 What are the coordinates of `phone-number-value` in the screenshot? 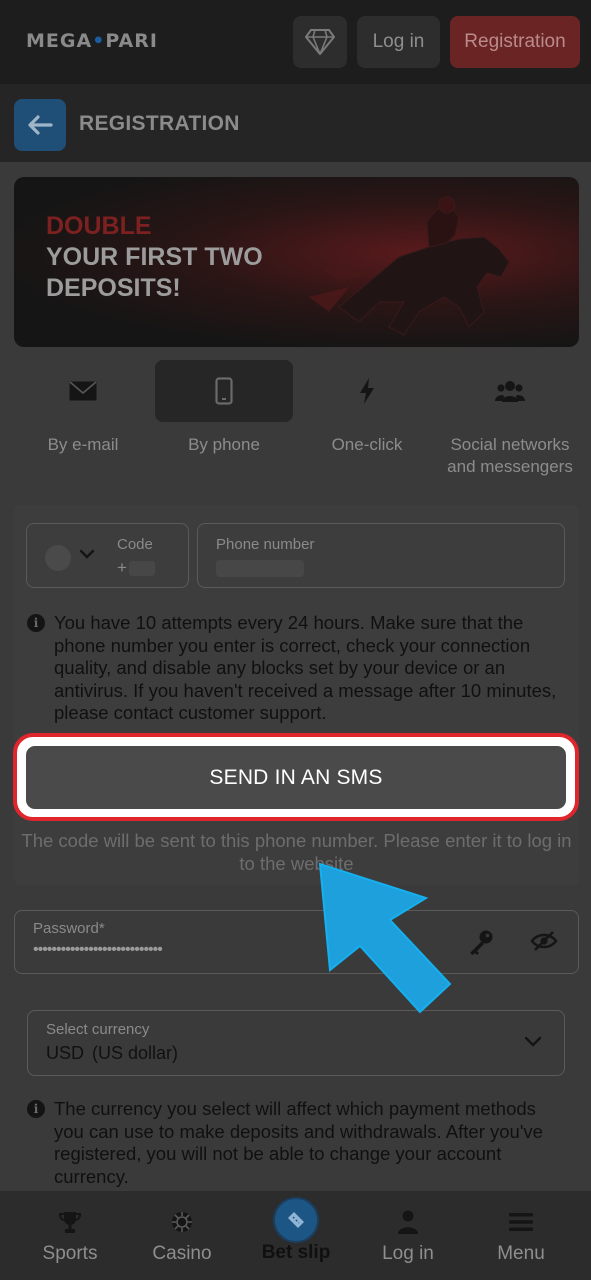 It's located at (260, 568).